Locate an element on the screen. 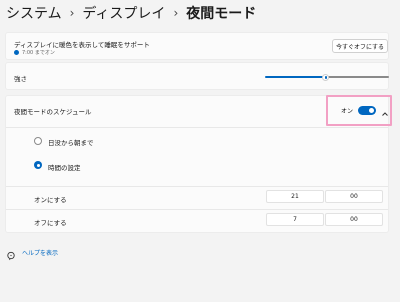 Image resolution: width=400 pixels, height=302 pixels. strength-slider is located at coordinates (327, 77).